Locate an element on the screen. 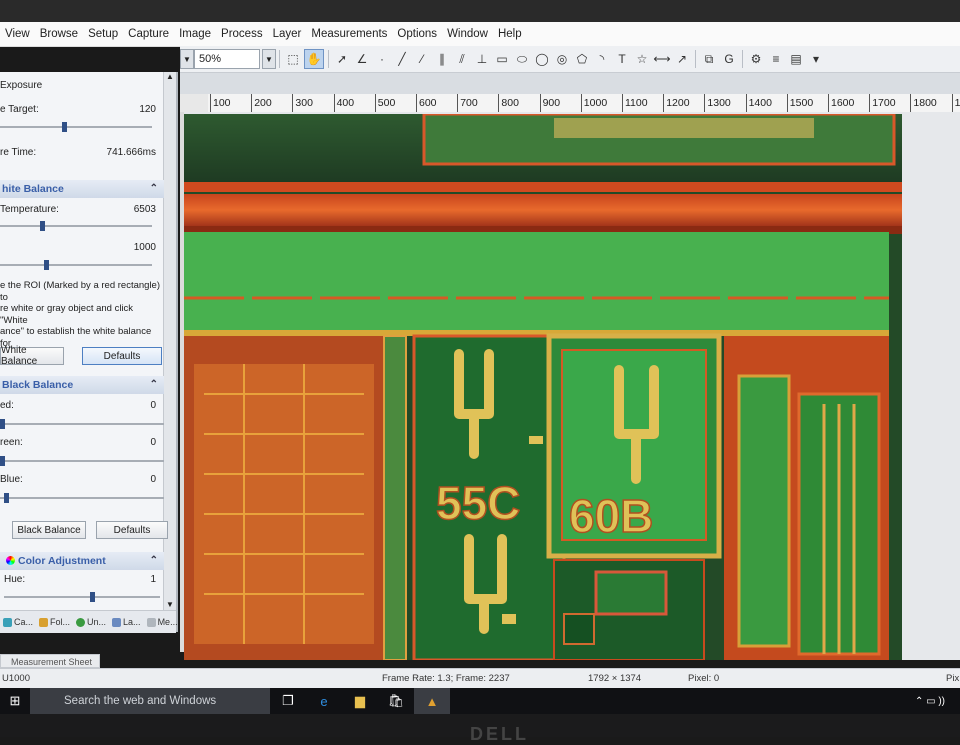 This screenshot has width=960, height=745. menu-help: Help is located at coordinates (510, 34).